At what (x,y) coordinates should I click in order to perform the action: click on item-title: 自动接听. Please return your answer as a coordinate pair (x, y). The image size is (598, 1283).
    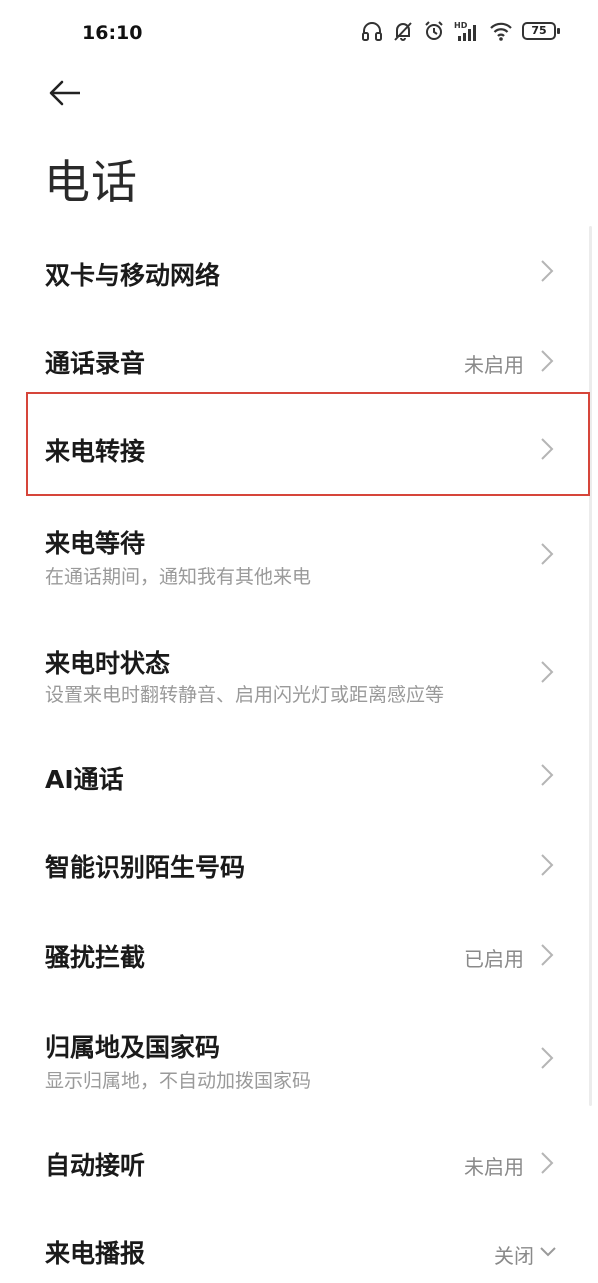
    Looking at the image, I should click on (95, 1165).